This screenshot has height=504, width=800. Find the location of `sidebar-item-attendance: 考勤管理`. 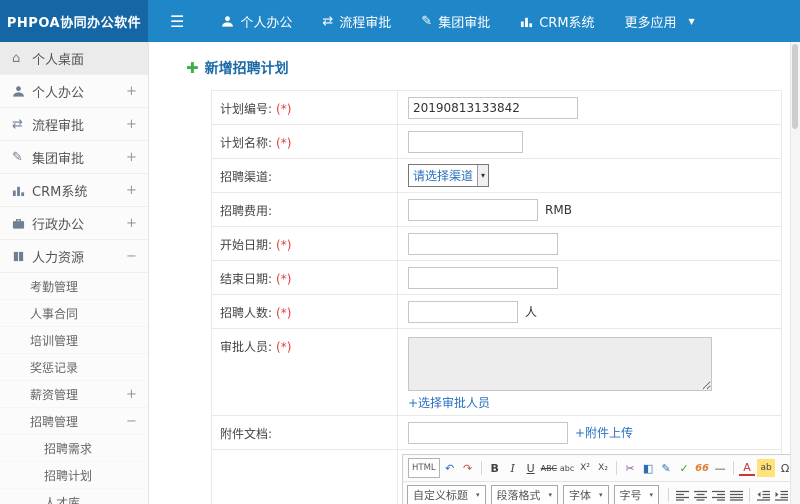

sidebar-item-attendance: 考勤管理 is located at coordinates (74, 286).